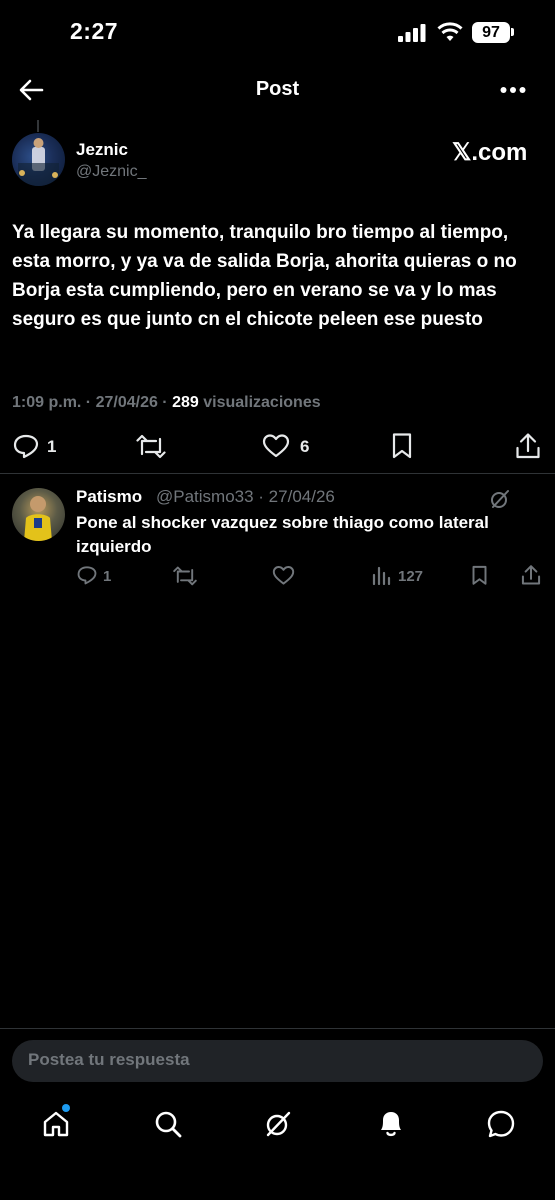  What do you see at coordinates (102, 150) in the screenshot?
I see `author-name: Jeznic` at bounding box center [102, 150].